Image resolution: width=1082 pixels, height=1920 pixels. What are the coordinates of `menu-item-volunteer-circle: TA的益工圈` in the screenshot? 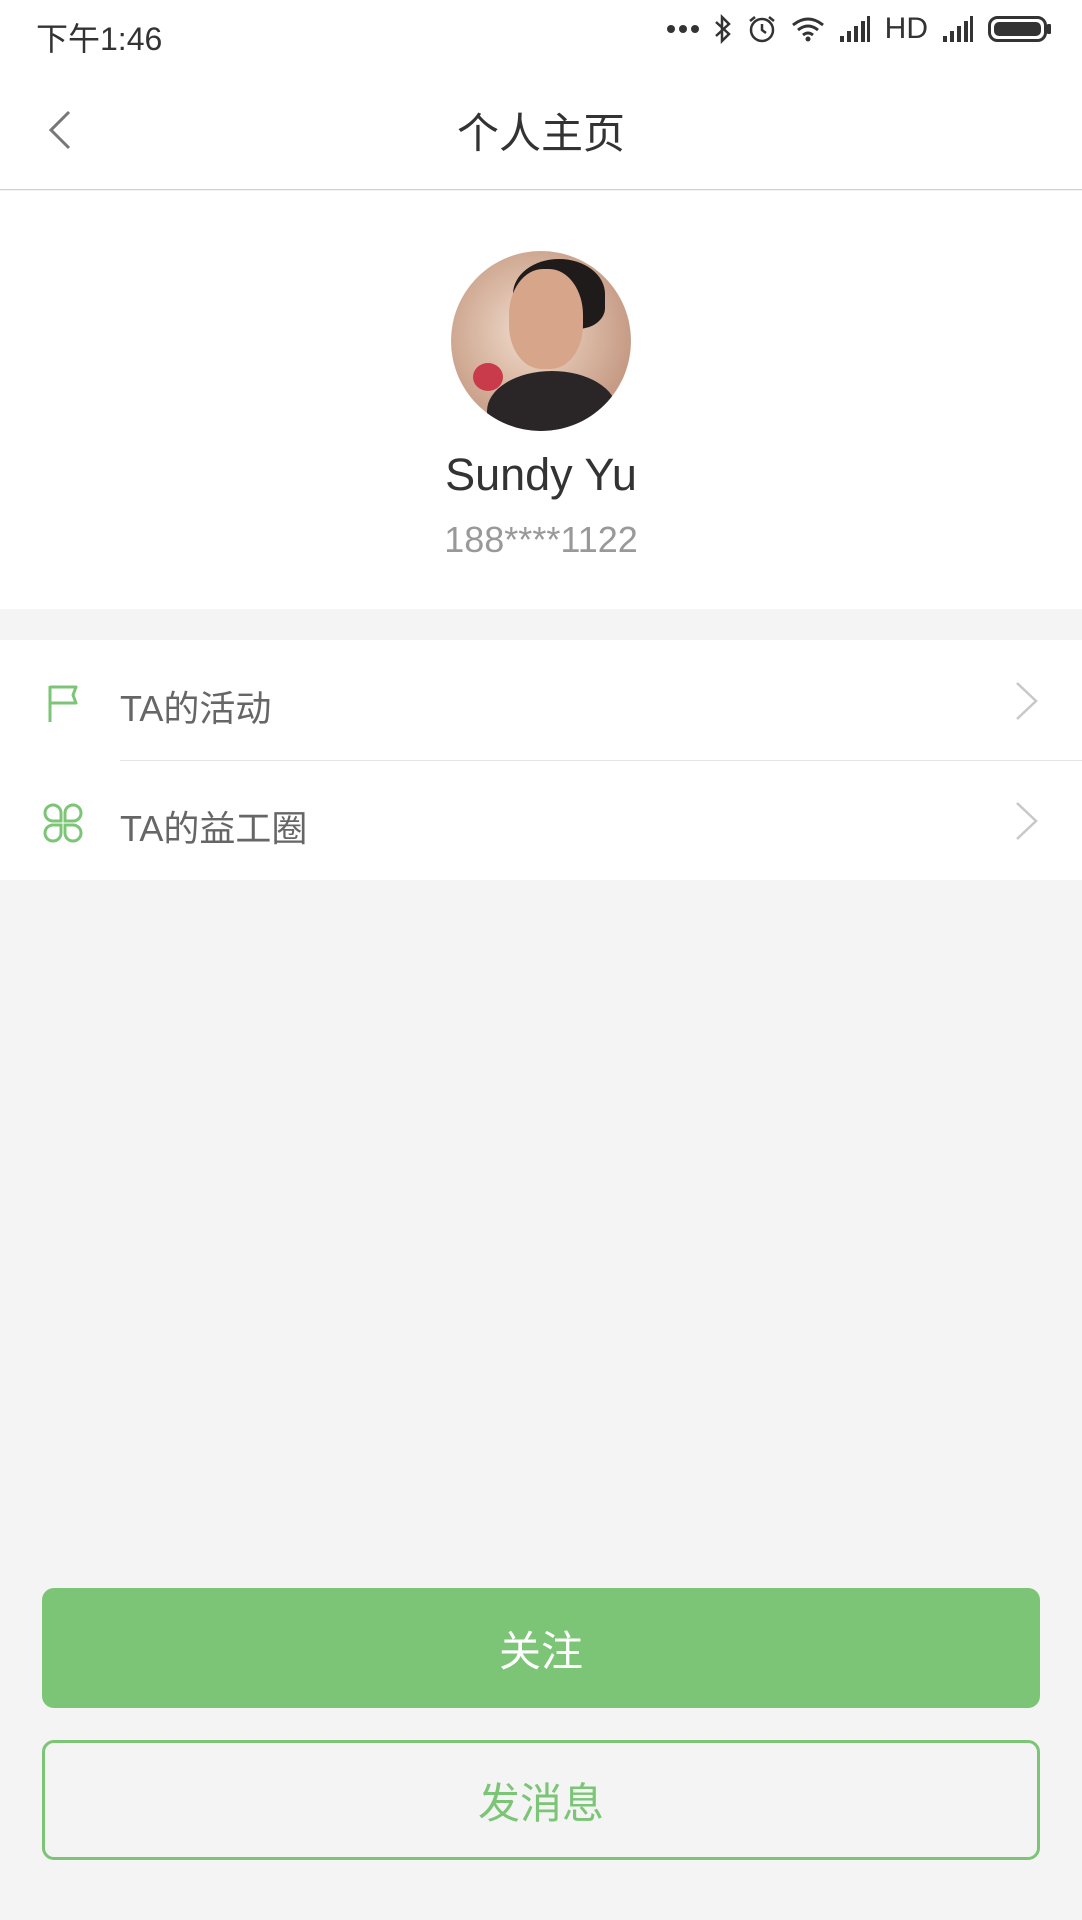 It's located at (541, 820).